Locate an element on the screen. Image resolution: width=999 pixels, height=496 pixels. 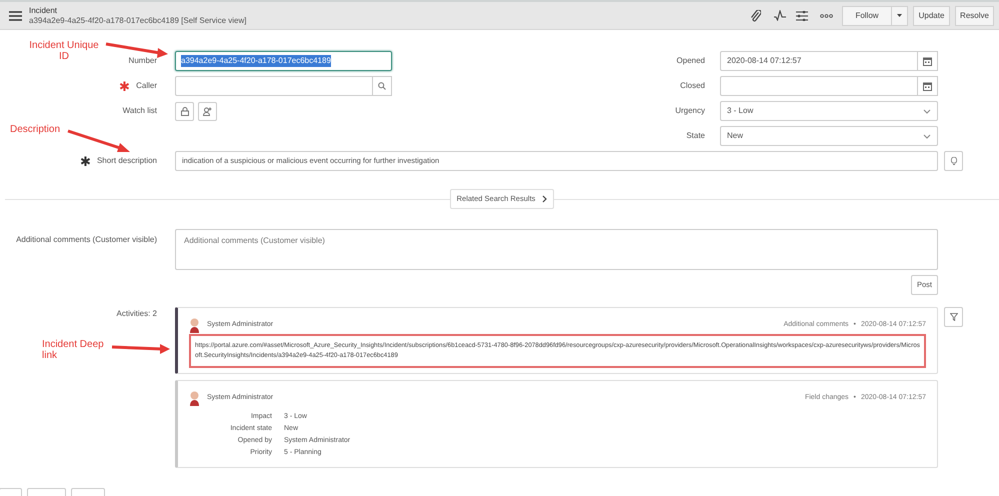
menu-button is located at coordinates (15, 15).